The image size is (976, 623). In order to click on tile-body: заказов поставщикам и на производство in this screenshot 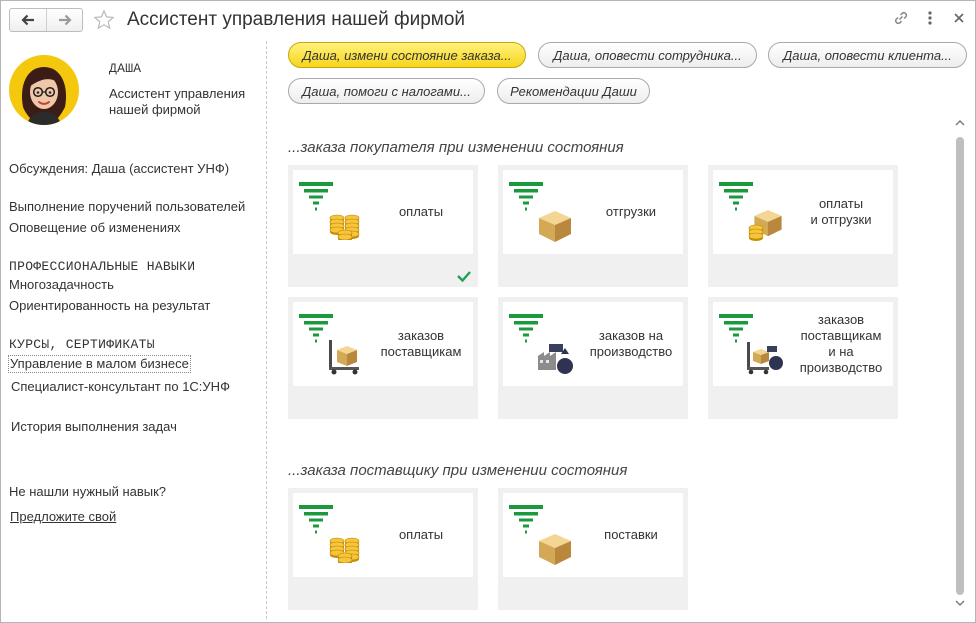, I will do `click(803, 344)`.